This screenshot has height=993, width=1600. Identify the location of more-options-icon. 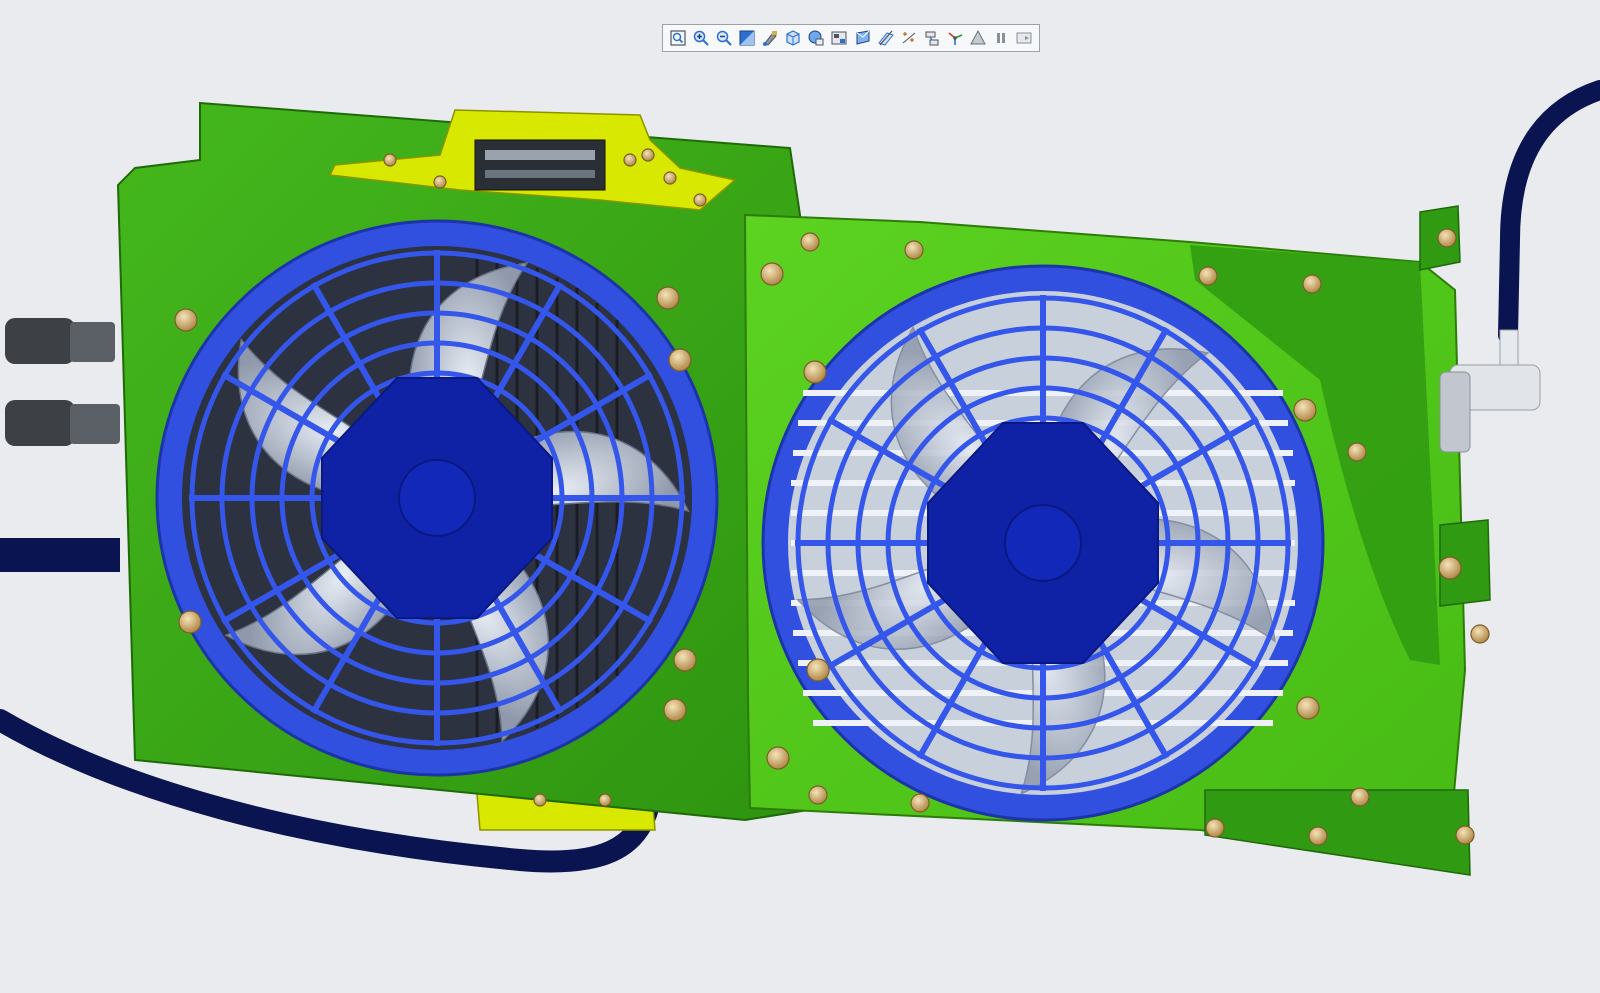
(1024, 38).